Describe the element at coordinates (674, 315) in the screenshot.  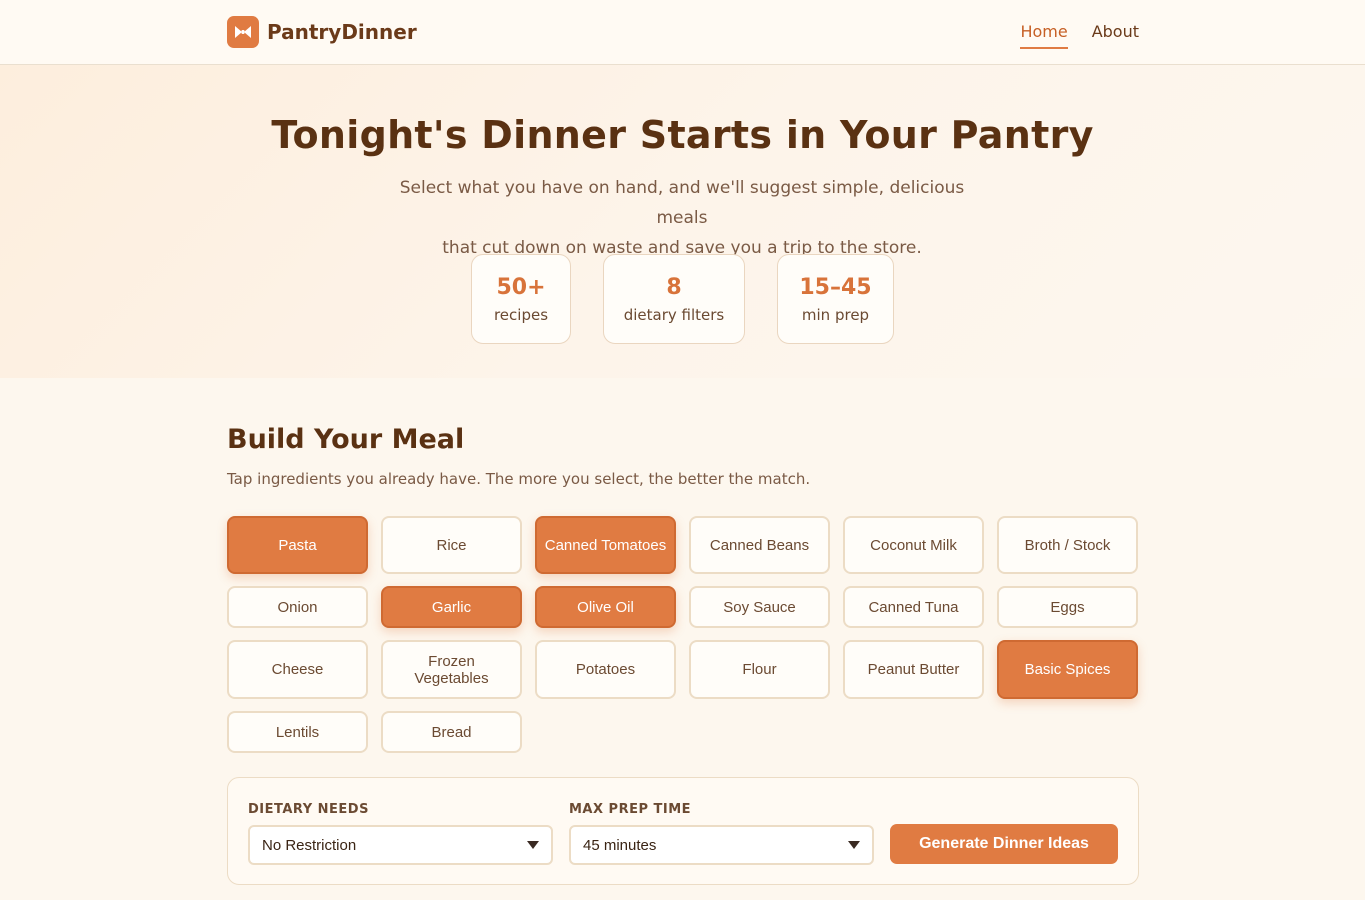
I see `stat-label: dietary filters` at that location.